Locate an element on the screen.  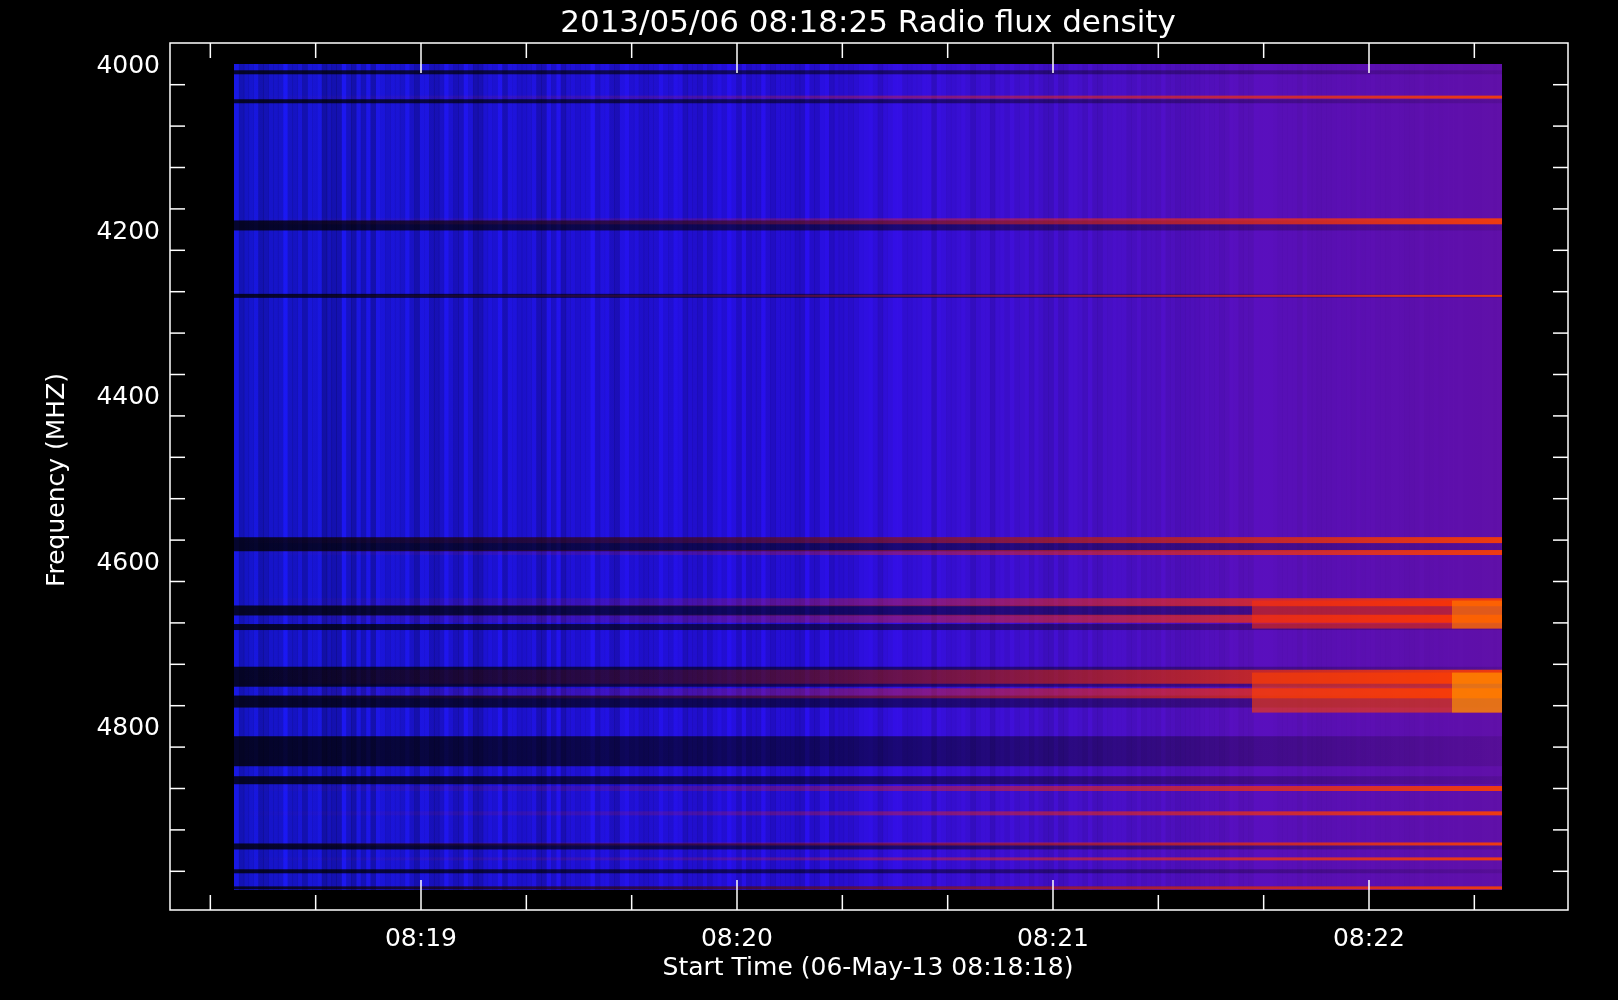
y-tick-label: 4800 is located at coordinates (128, 727).